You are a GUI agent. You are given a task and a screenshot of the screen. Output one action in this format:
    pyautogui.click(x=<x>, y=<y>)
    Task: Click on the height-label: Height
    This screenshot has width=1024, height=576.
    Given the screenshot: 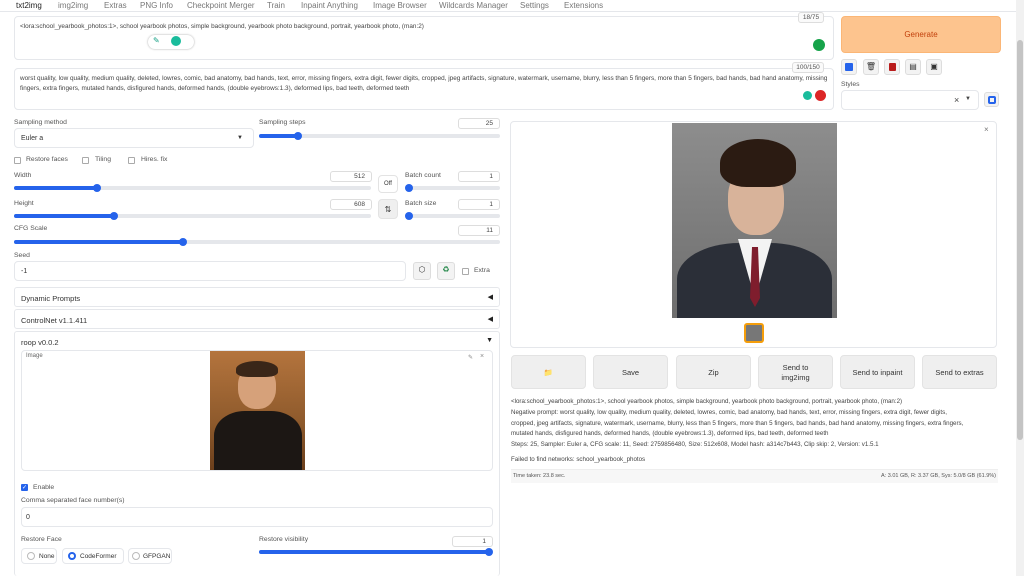 What is the action you would take?
    pyautogui.click(x=24, y=203)
    